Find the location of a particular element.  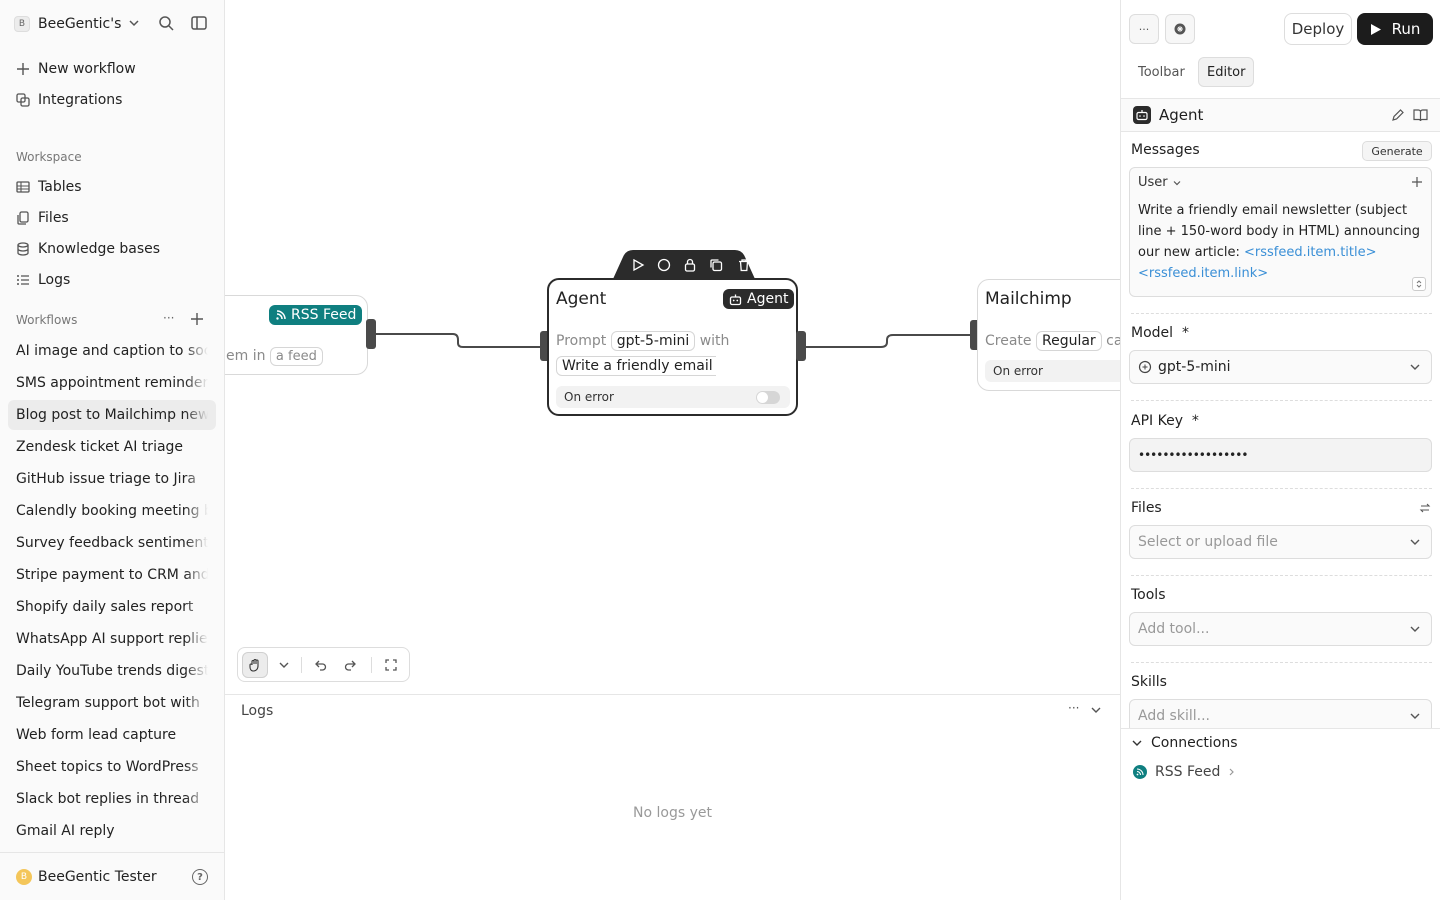

workflow-label: Blog post to Mailchimp newsletter is located at coordinates (112, 415).